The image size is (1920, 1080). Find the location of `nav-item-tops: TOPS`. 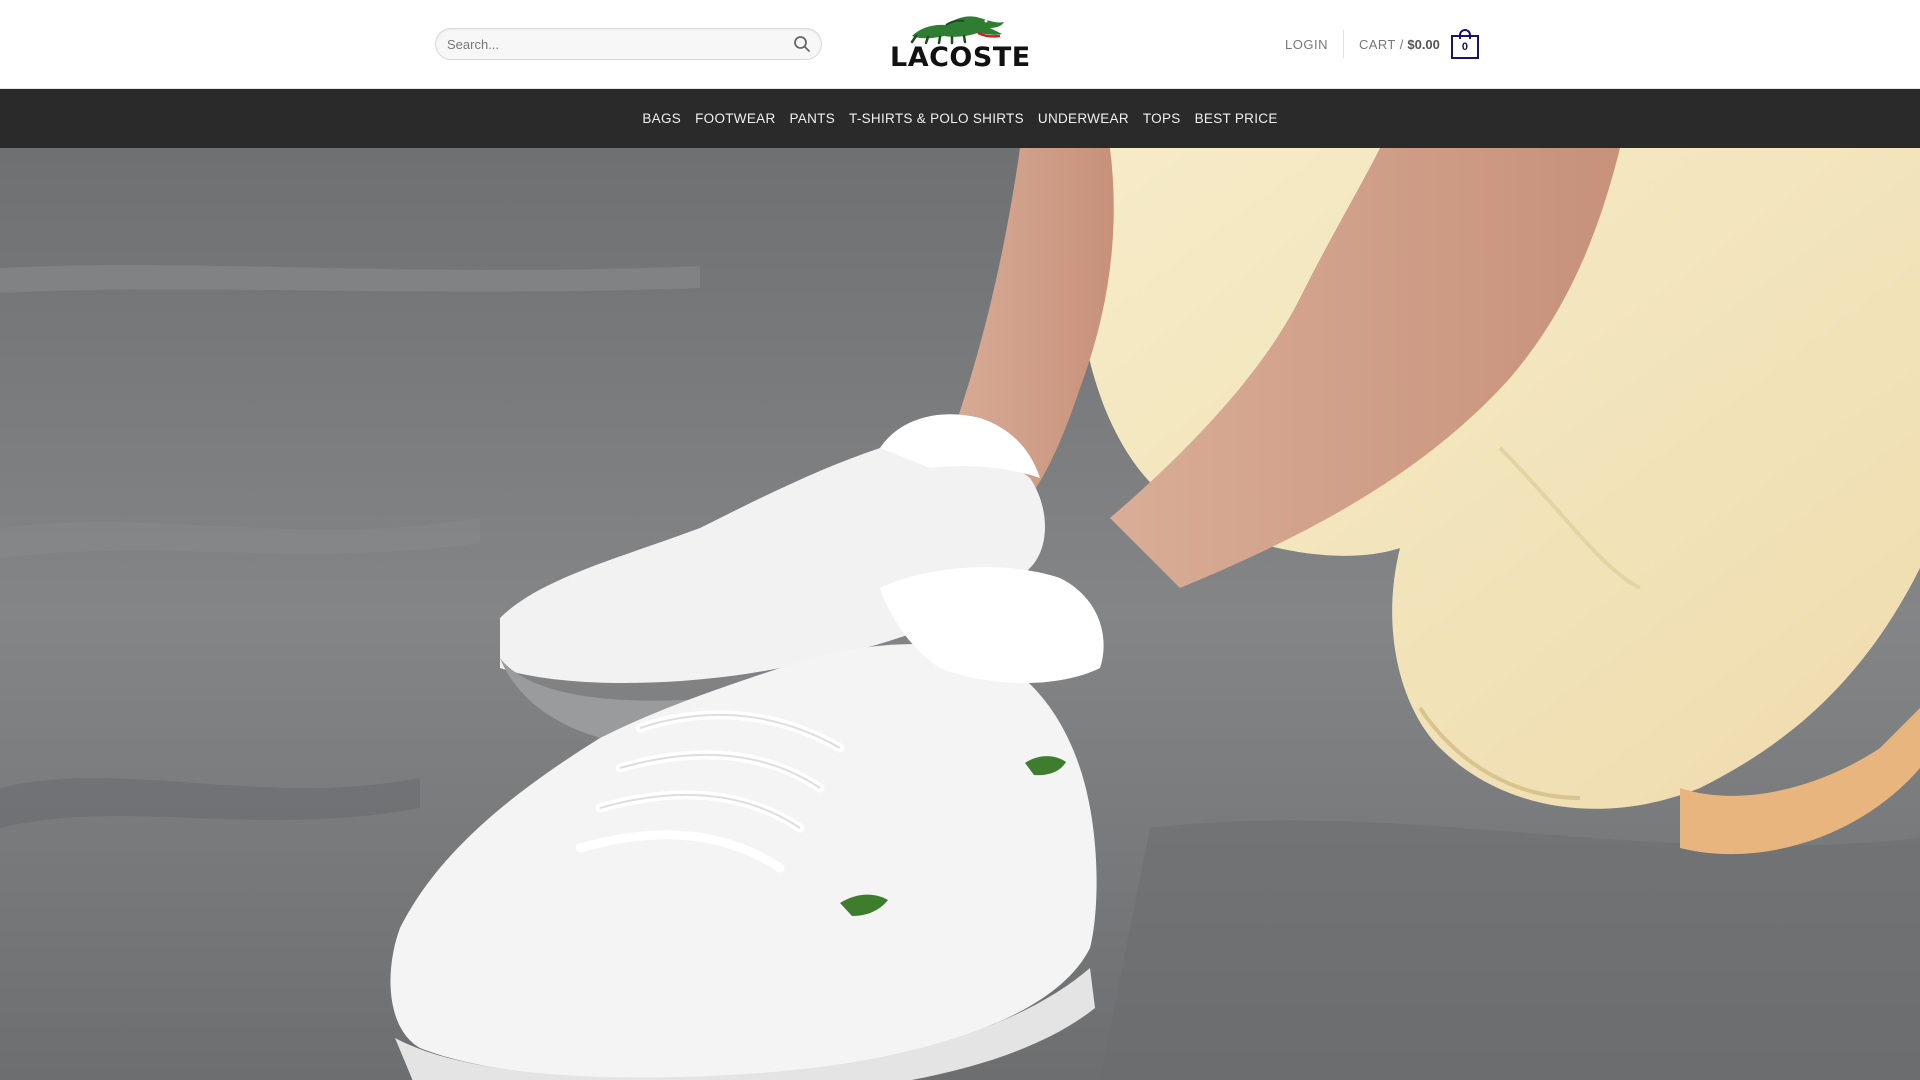

nav-item-tops: TOPS is located at coordinates (1162, 118).